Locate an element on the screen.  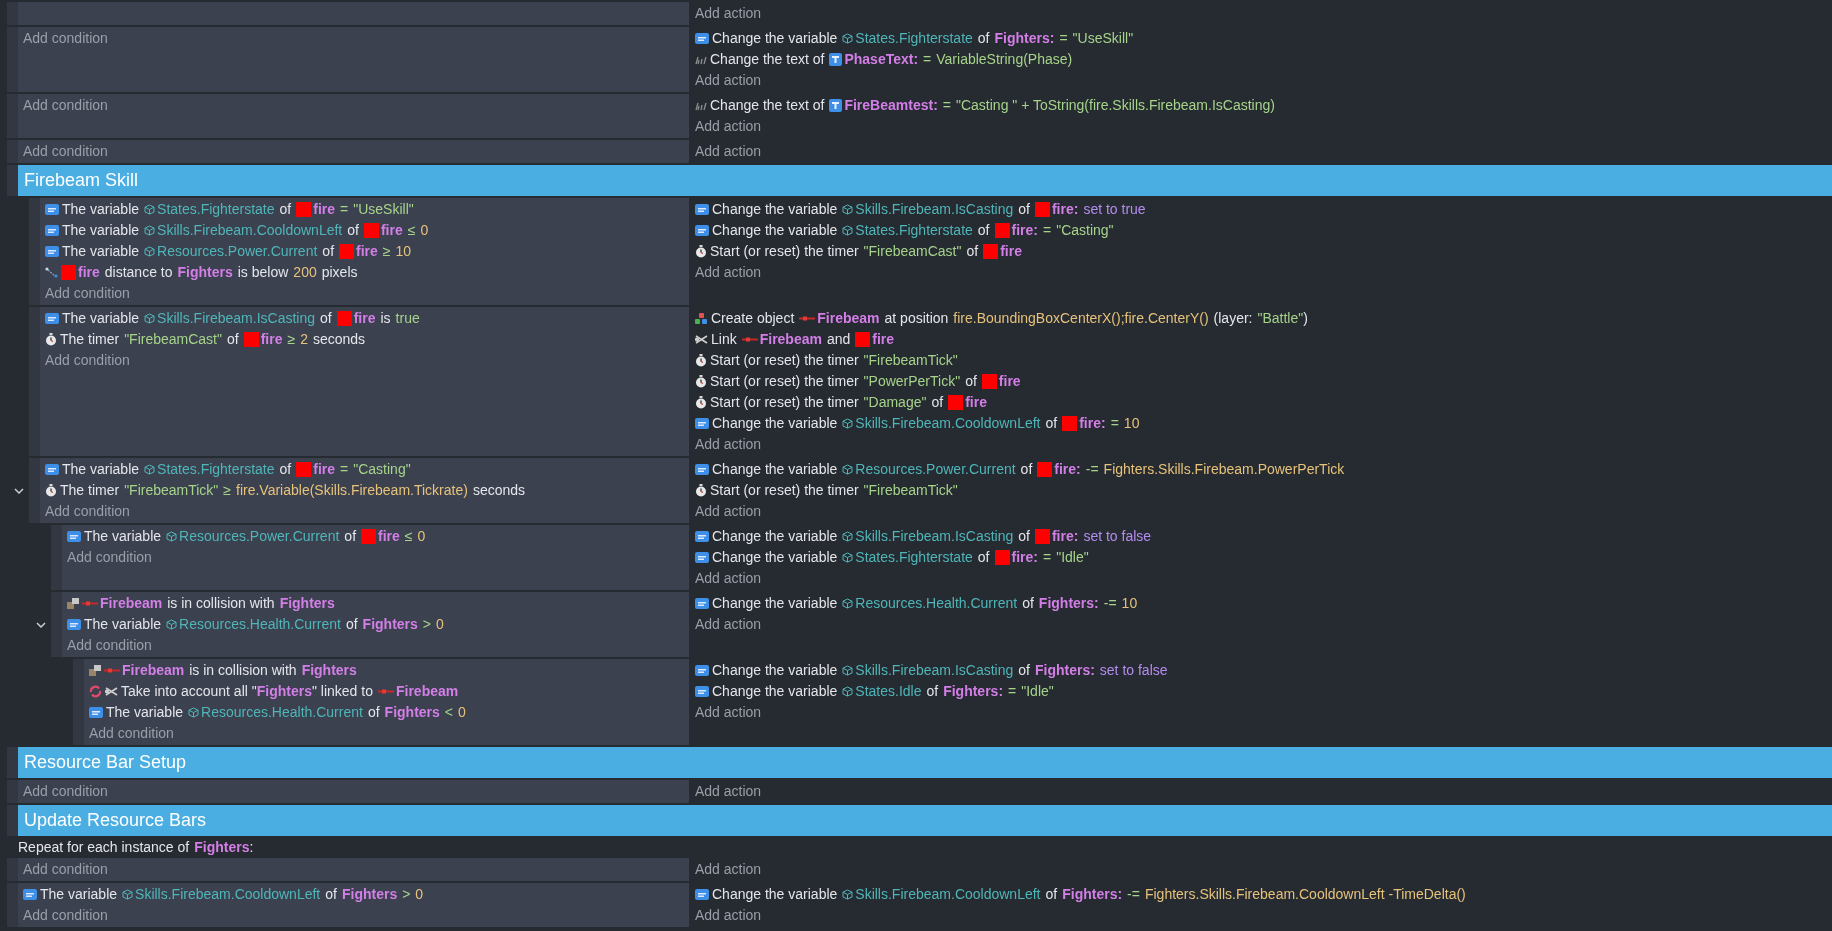
object-name: Fighters: is located at coordinates (1024, 38).